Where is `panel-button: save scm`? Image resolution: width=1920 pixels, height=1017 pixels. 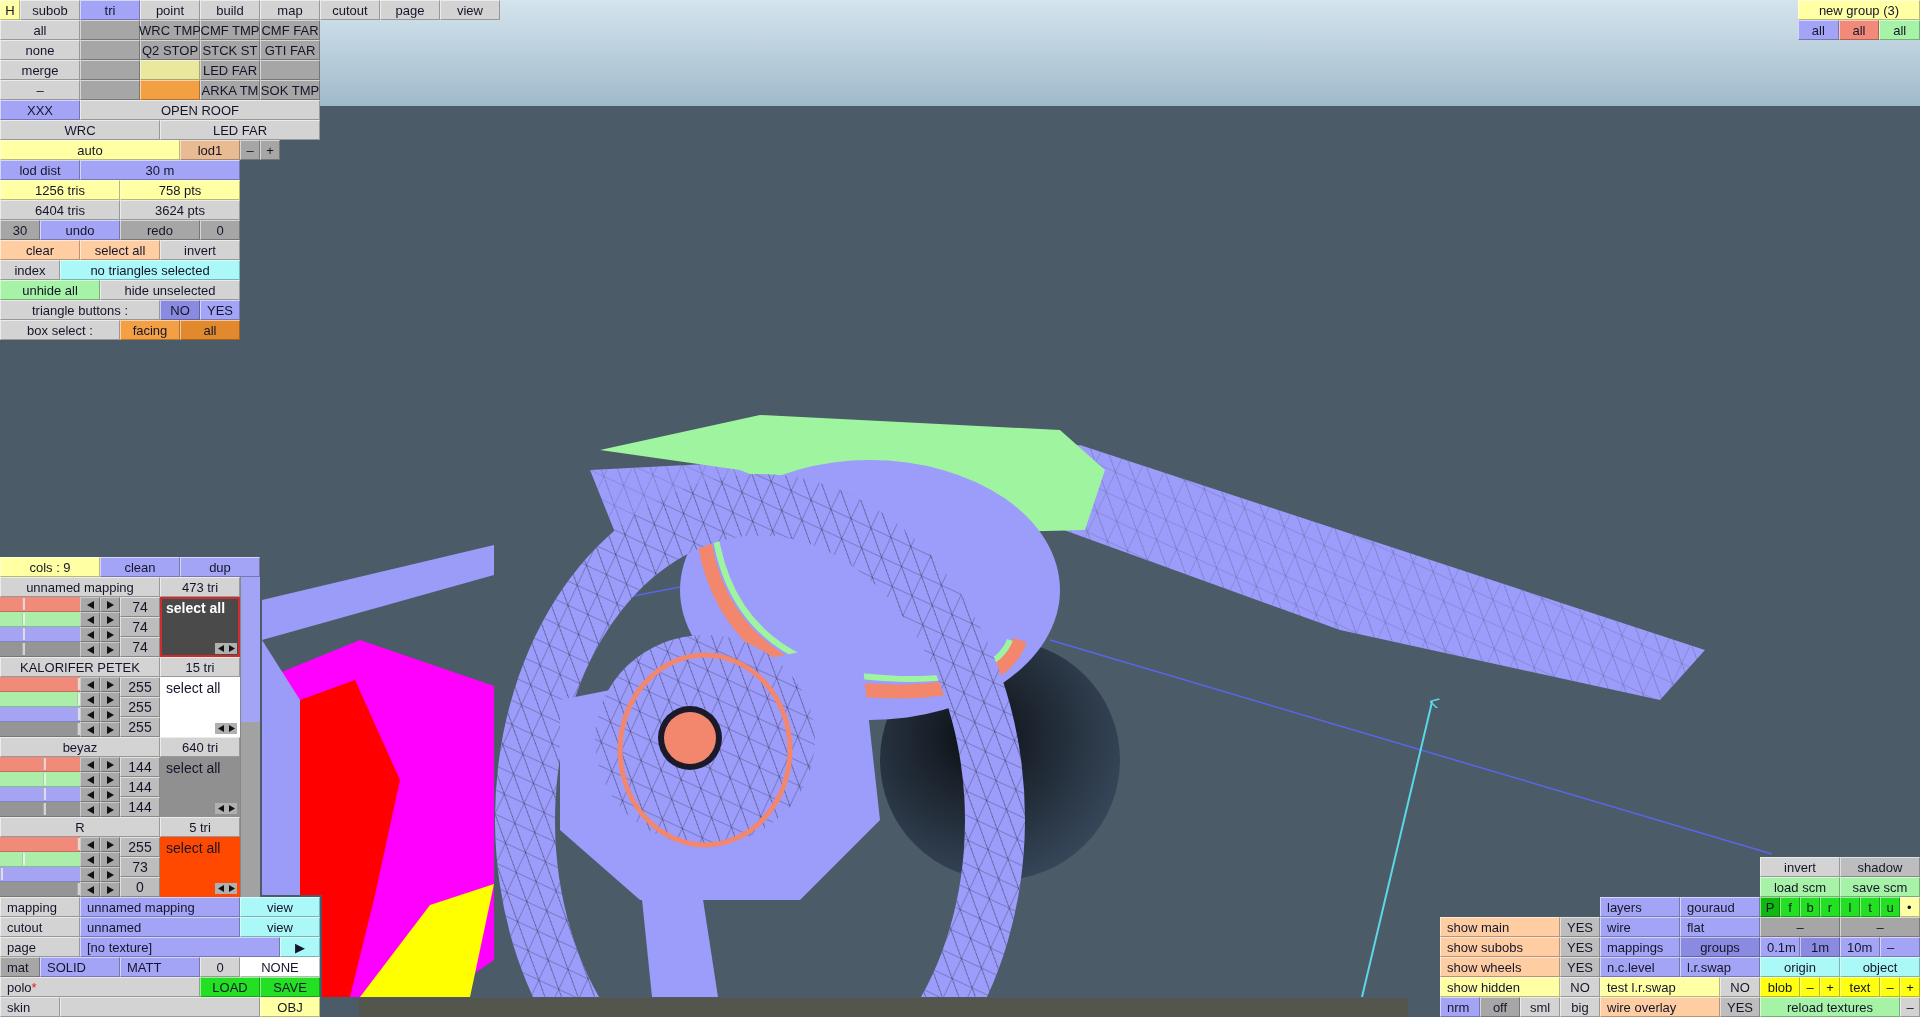
panel-button: save scm is located at coordinates (1880, 887).